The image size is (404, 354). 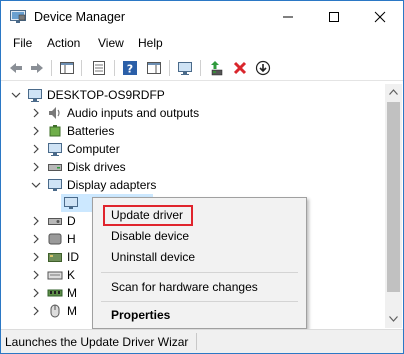 I want to click on context-item-label: Scan for hardware changes, so click(x=184, y=287).